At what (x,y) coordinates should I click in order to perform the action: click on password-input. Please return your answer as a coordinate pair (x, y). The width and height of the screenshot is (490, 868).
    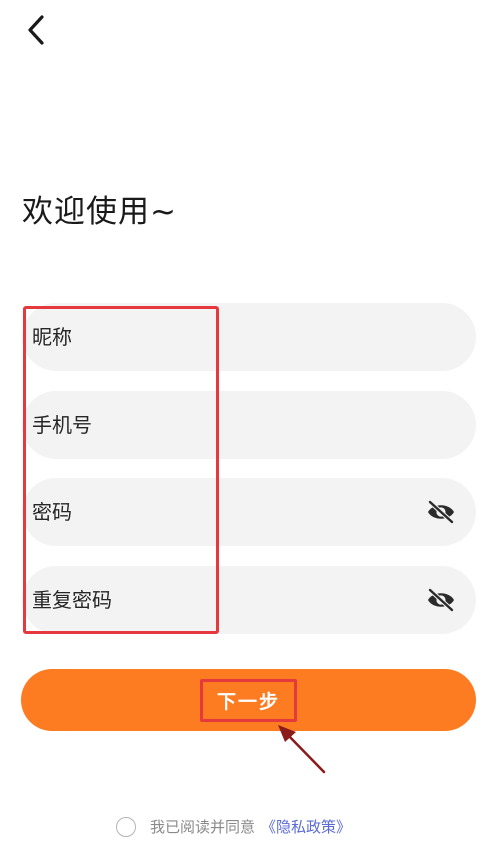
    Looking at the image, I should click on (222, 512).